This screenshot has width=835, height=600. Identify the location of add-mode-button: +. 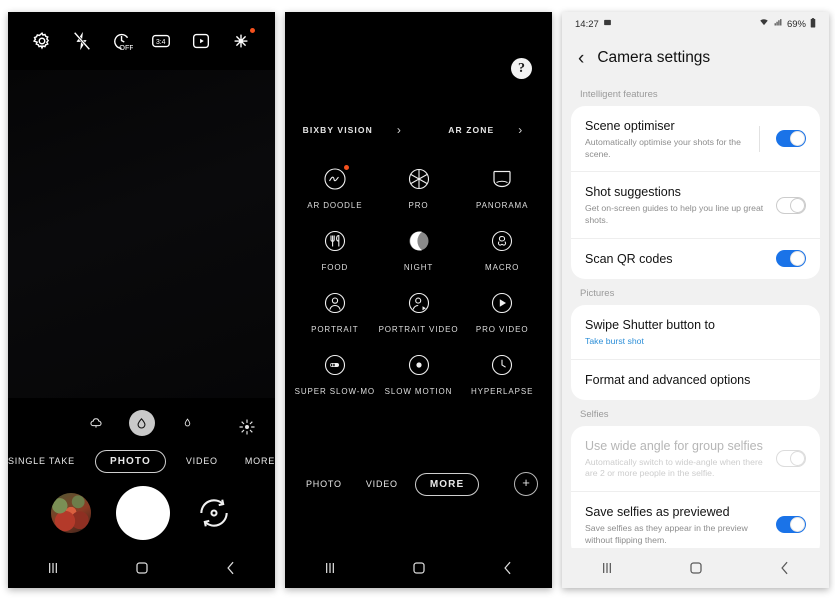
(526, 484).